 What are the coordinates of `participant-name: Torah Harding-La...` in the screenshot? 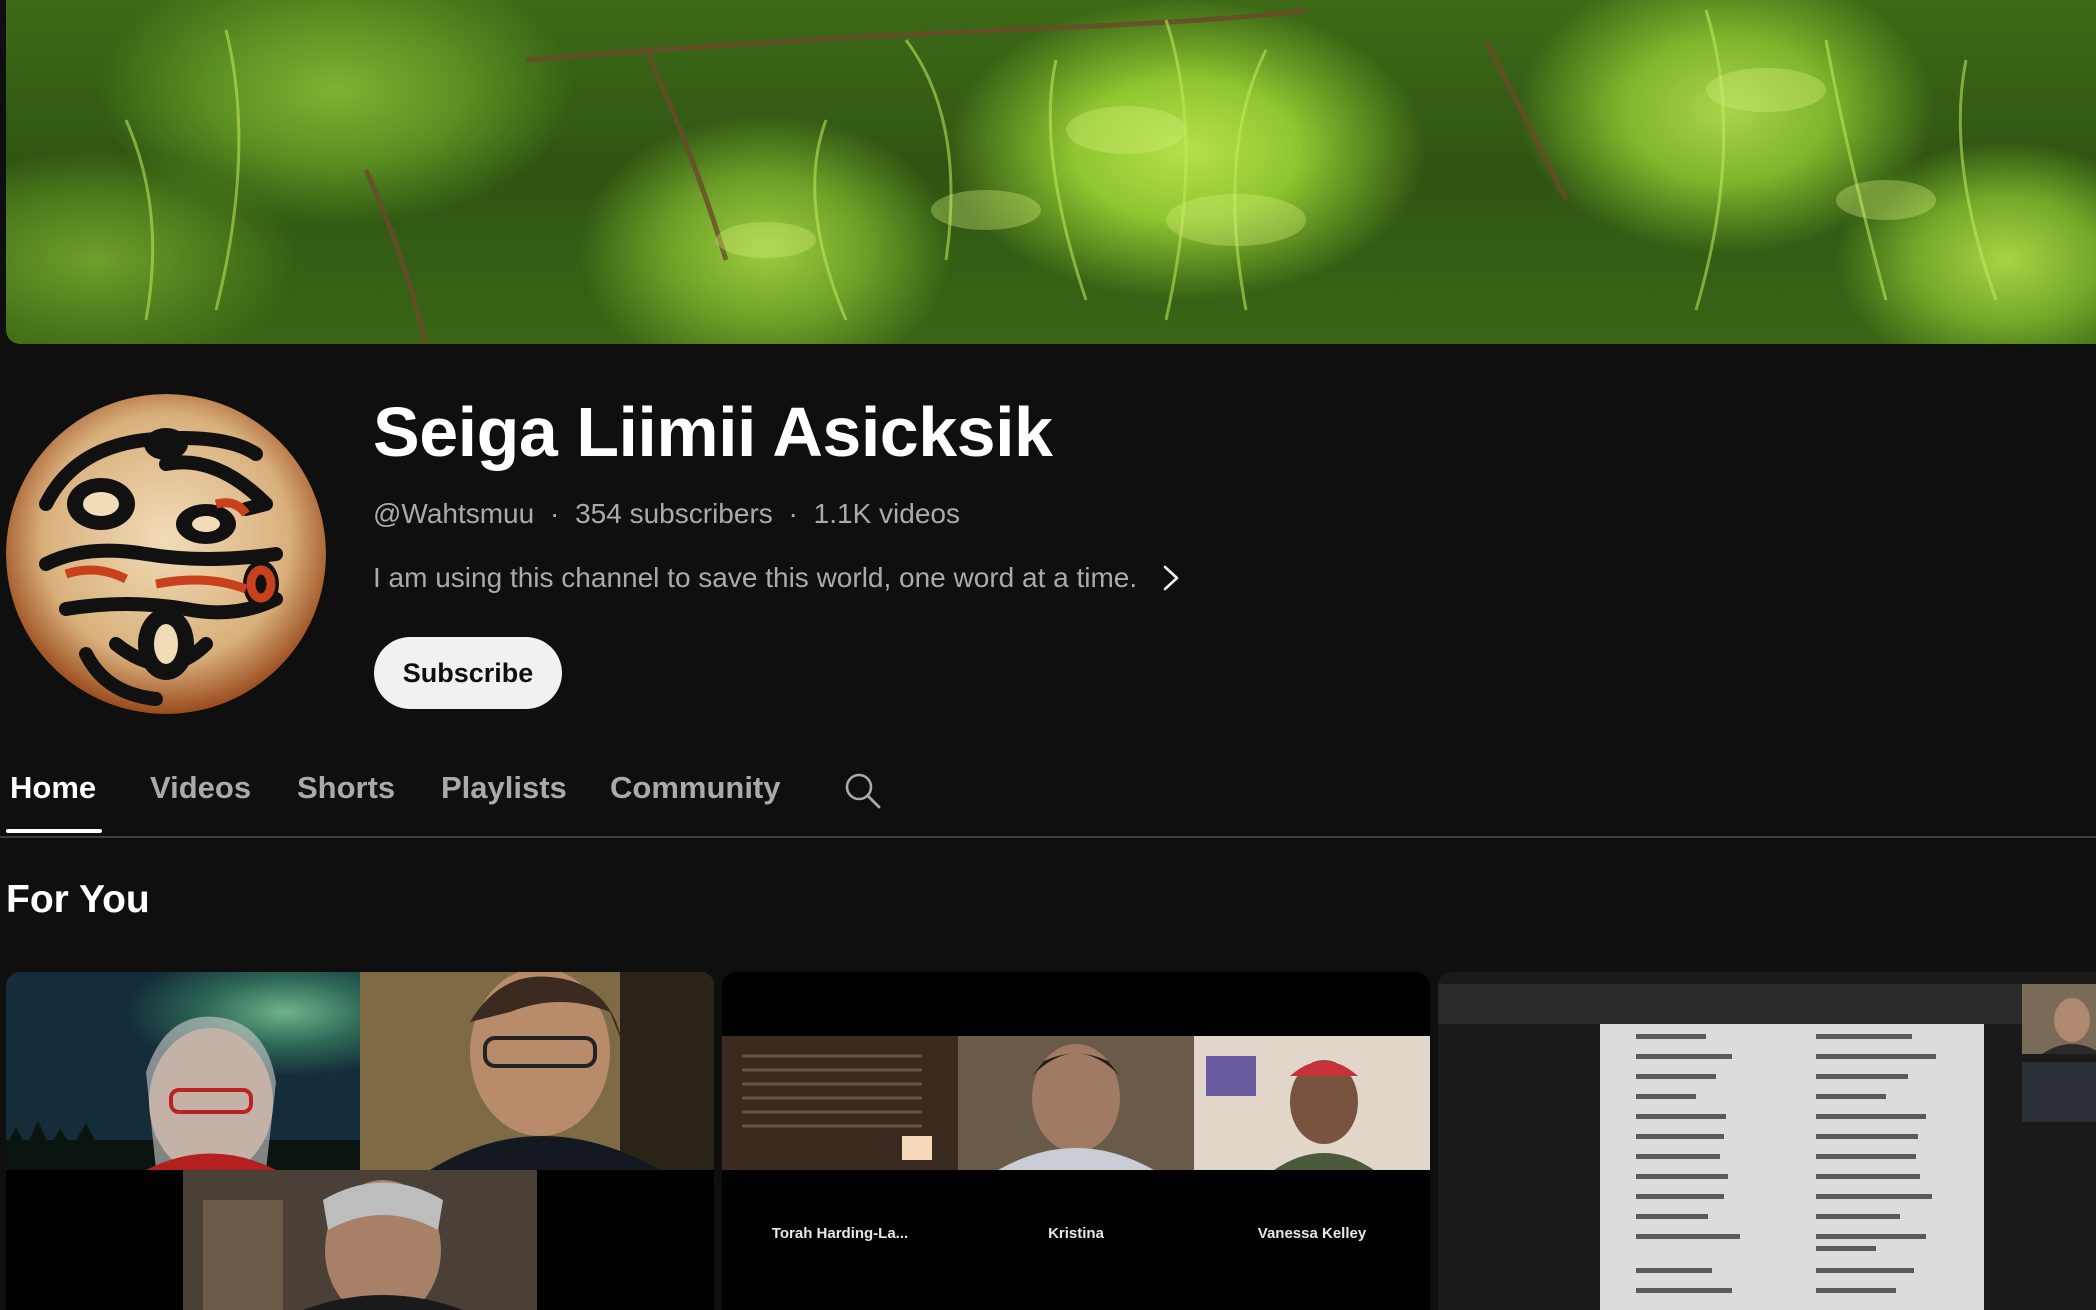 It's located at (840, 1233).